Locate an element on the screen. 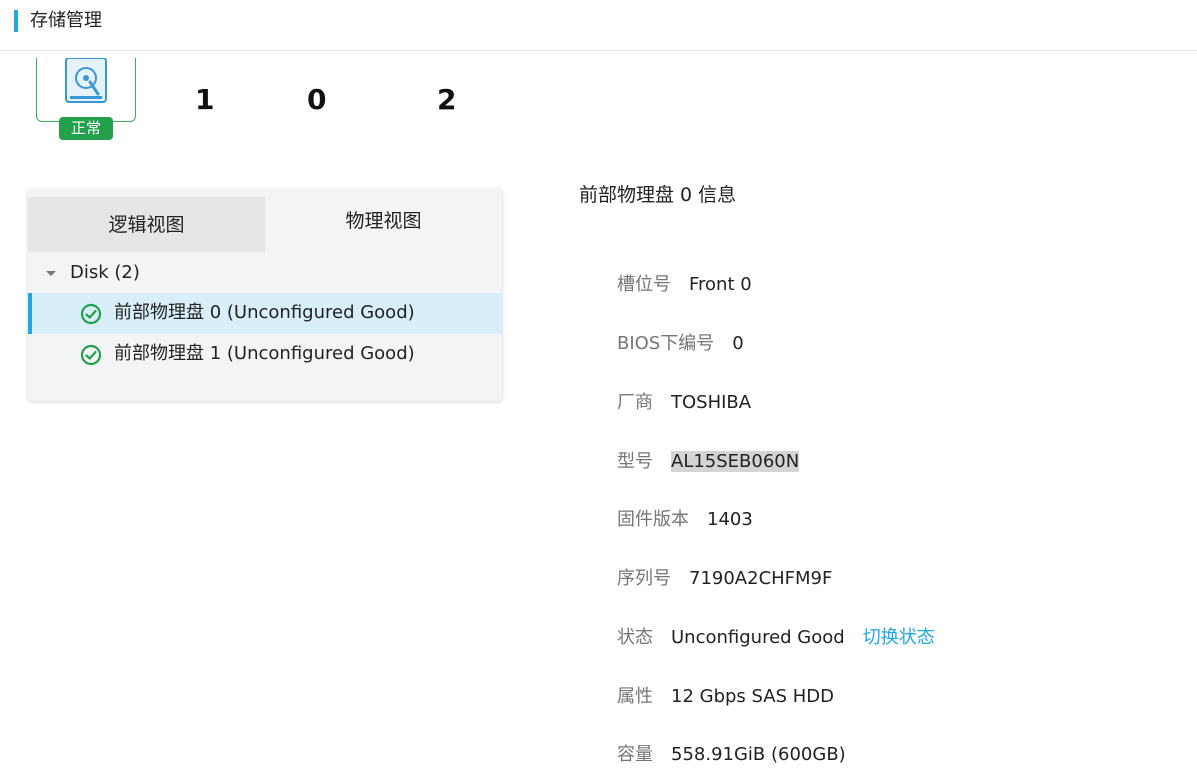 This screenshot has height=783, width=1197. caret-down-icon is located at coordinates (51, 273).